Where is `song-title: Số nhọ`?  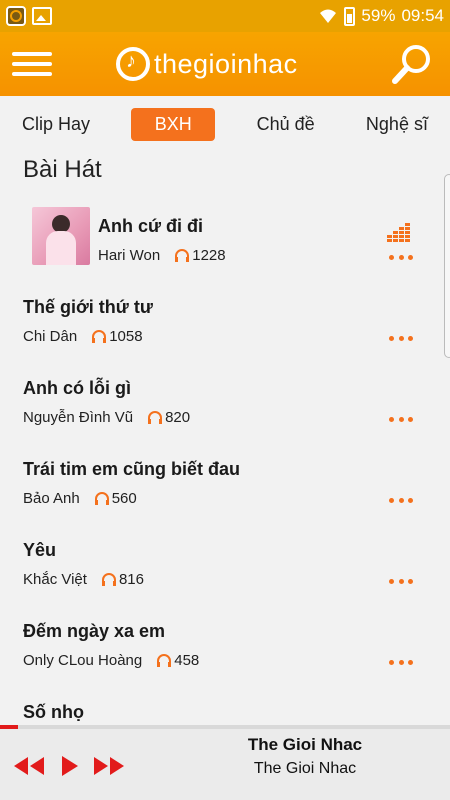 song-title: Số nhọ is located at coordinates (53, 712).